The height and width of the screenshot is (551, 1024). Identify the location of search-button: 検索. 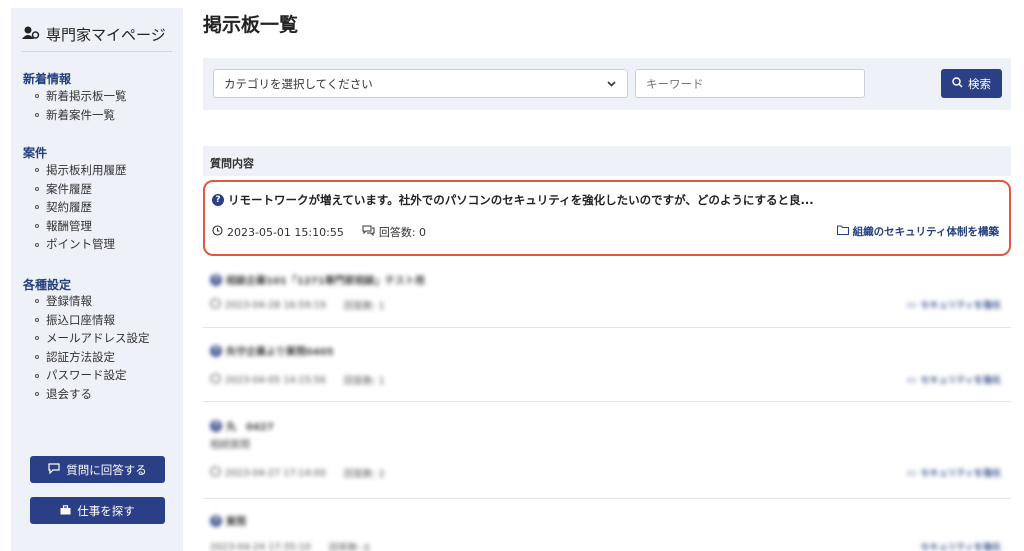
(971, 83).